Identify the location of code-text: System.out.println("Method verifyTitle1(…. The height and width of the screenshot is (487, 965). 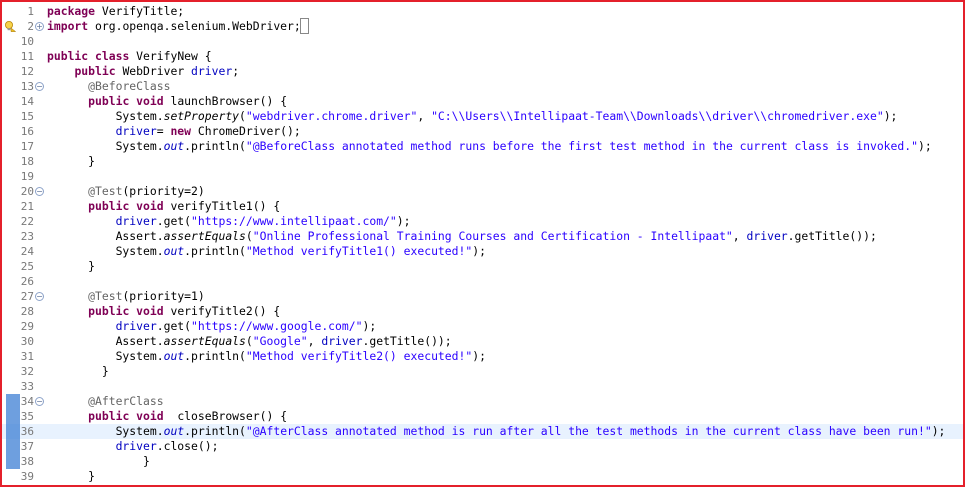
(266, 251).